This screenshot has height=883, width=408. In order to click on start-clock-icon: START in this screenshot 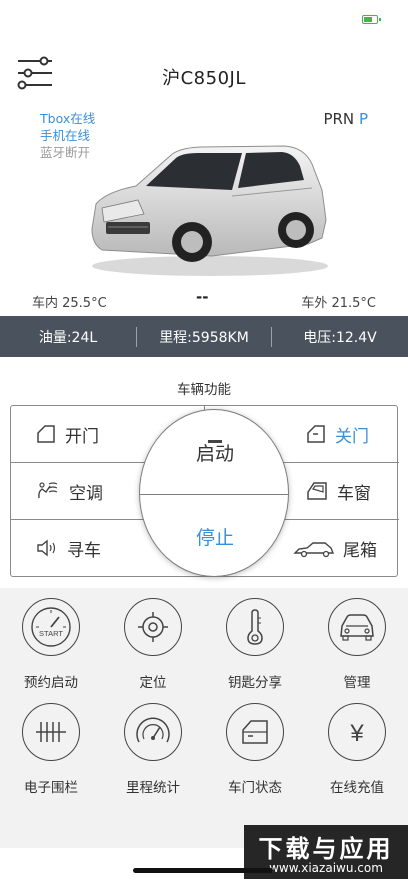, I will do `click(51, 627)`.